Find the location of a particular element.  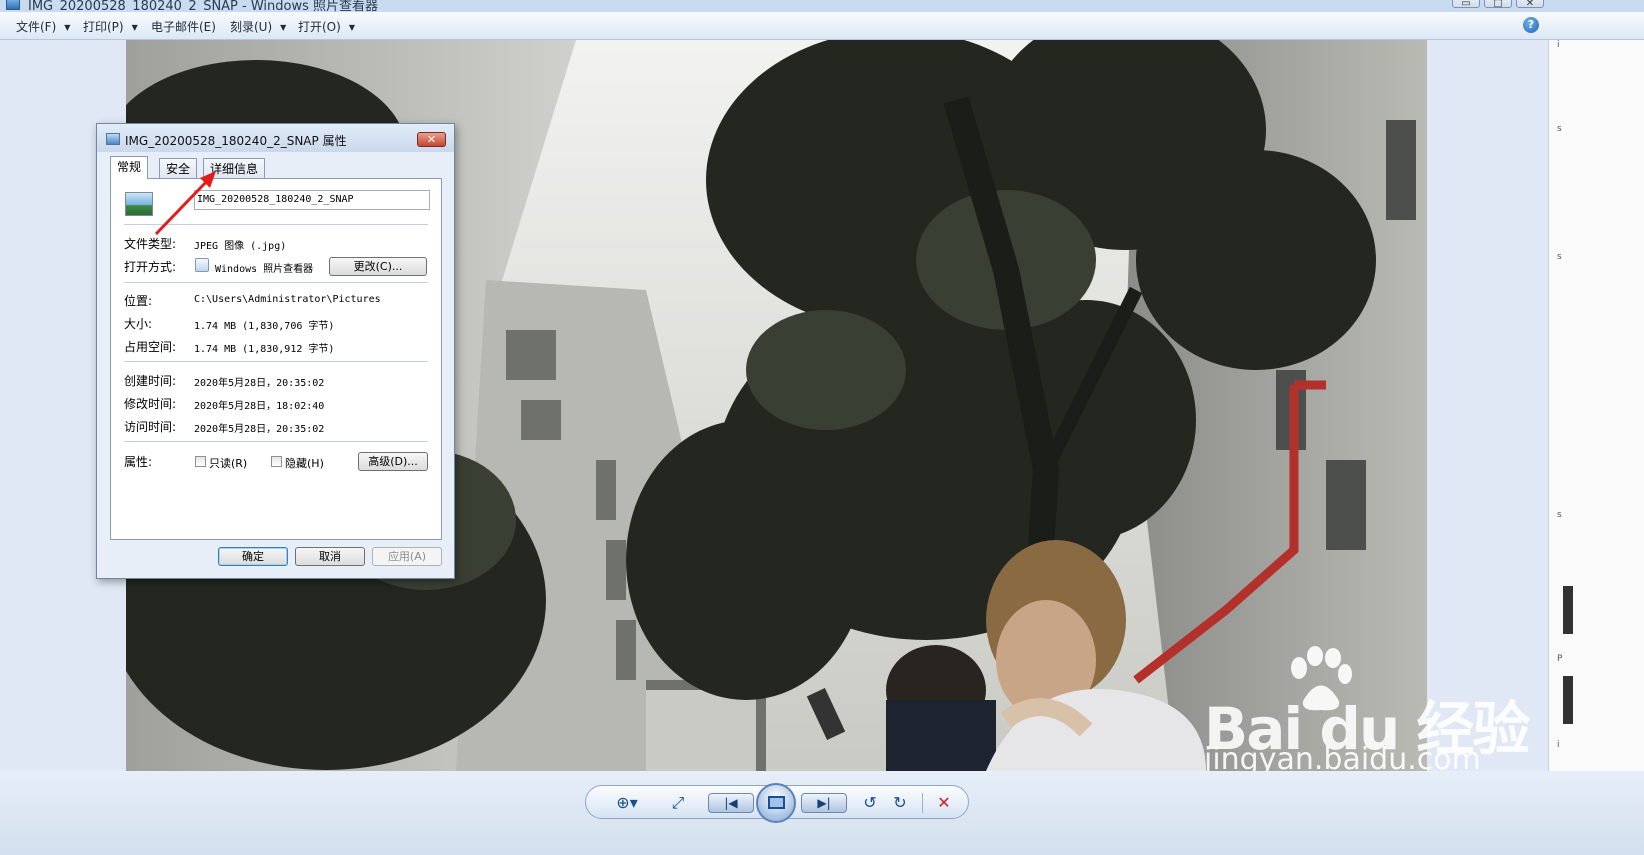

menu-file: 文件(F) ▼ is located at coordinates (43, 27).